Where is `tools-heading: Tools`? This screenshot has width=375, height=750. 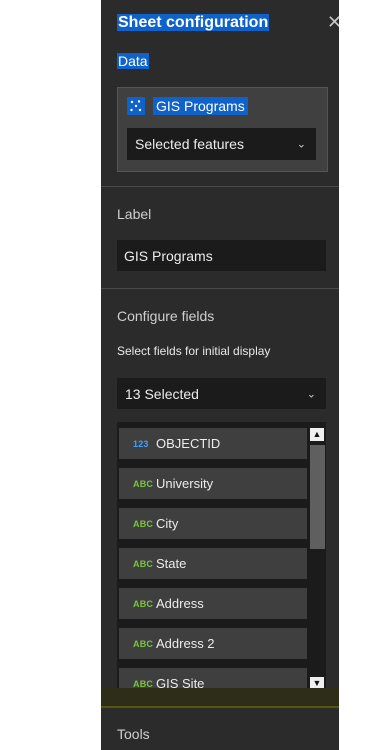 tools-heading: Tools is located at coordinates (133, 734).